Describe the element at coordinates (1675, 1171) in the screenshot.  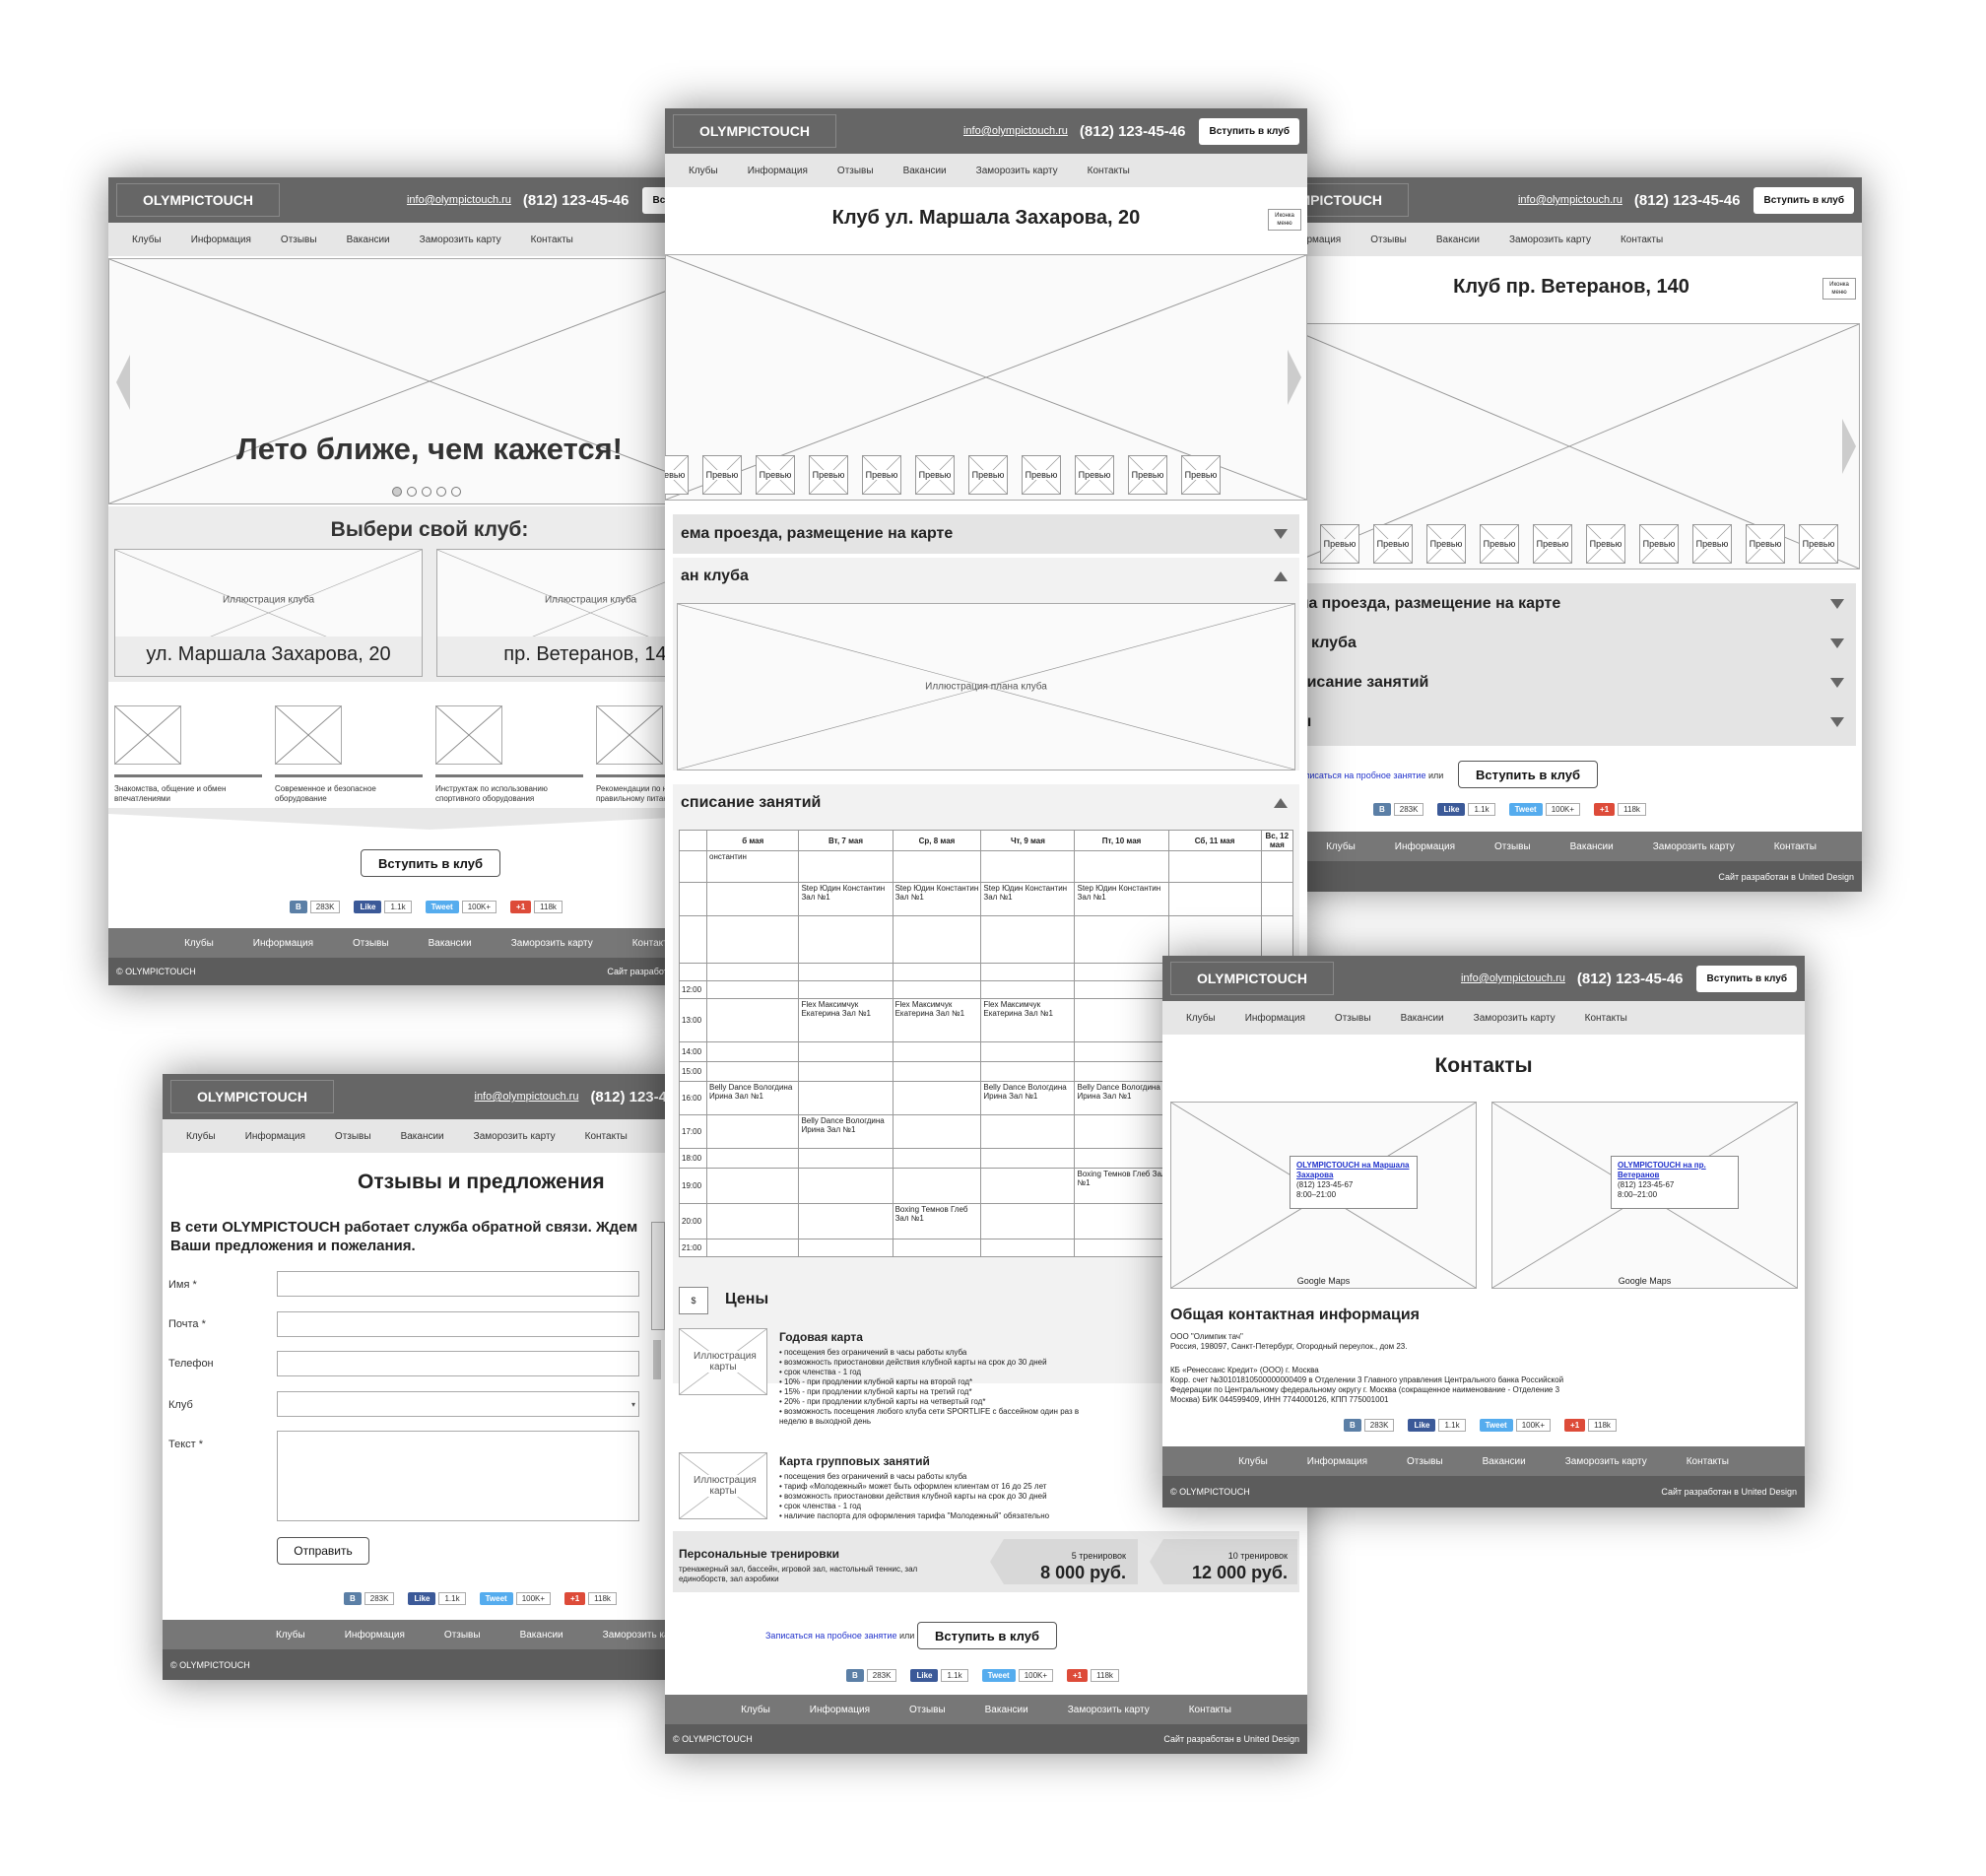
I see `map-popup-link: OLYMPICTOUCH на пр. Ветеранов` at that location.